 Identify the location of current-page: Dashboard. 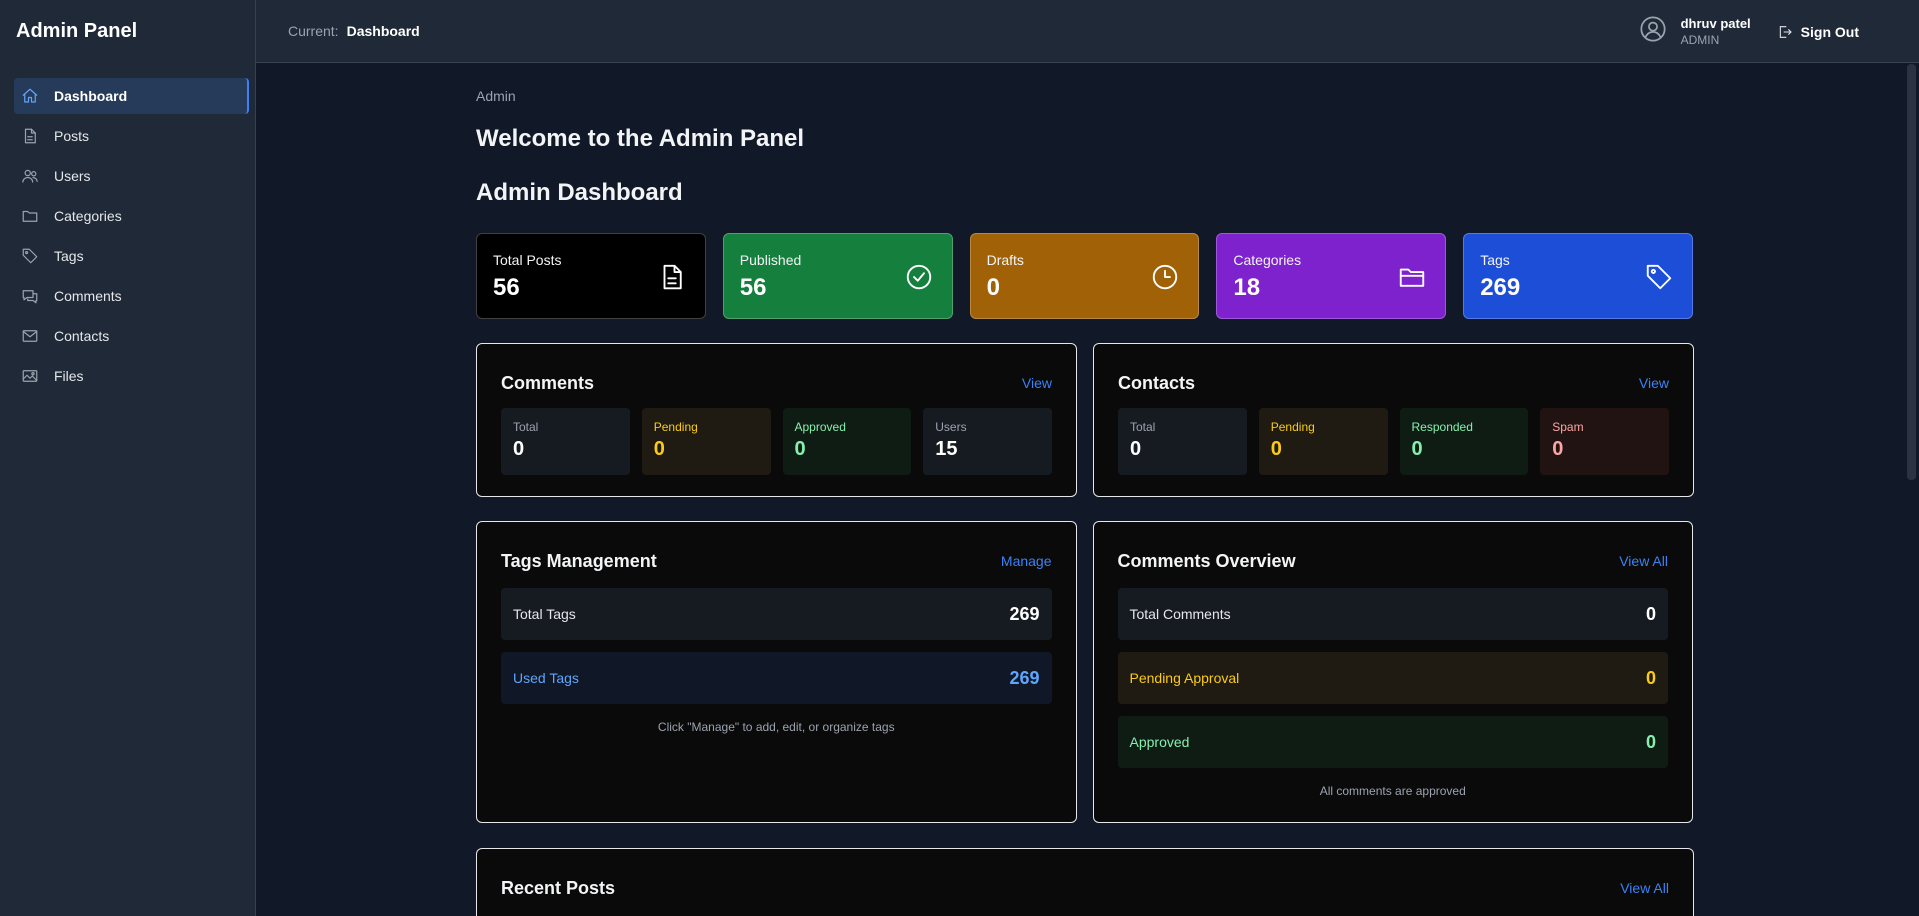
(383, 31).